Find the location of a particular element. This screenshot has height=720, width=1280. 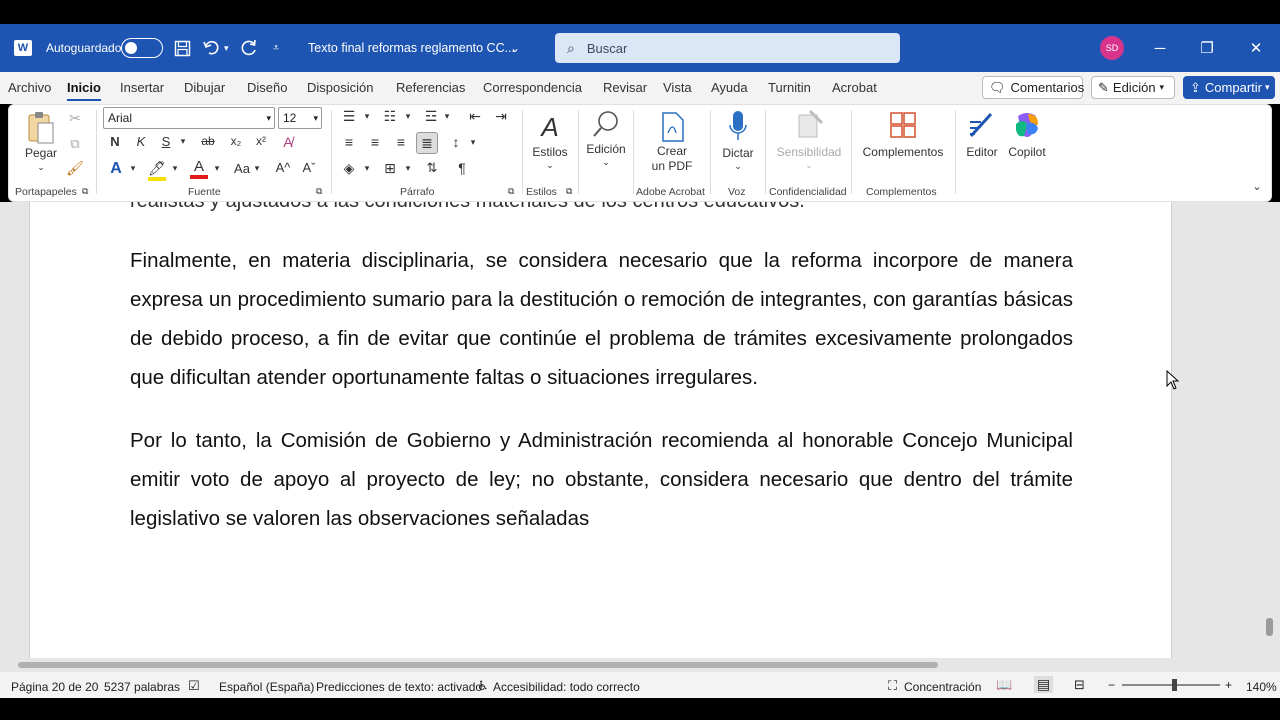

tab-acrobat: Acrobat is located at coordinates (854, 87).